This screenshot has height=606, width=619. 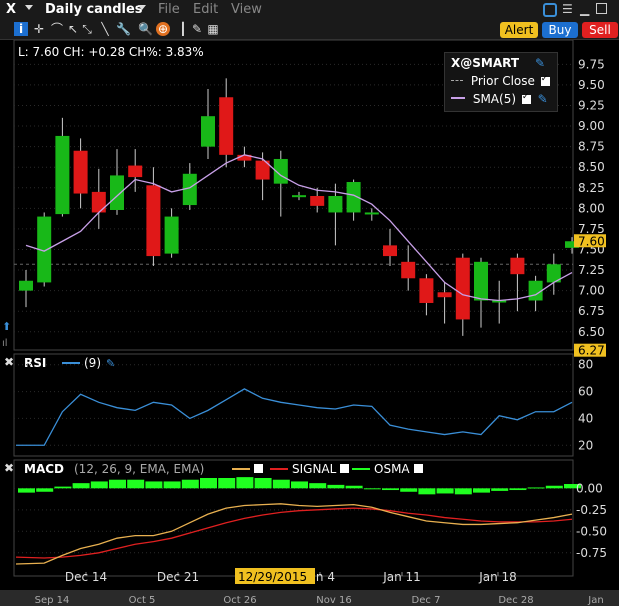 I want to click on line-icon: ╲, so click(x=105, y=29).